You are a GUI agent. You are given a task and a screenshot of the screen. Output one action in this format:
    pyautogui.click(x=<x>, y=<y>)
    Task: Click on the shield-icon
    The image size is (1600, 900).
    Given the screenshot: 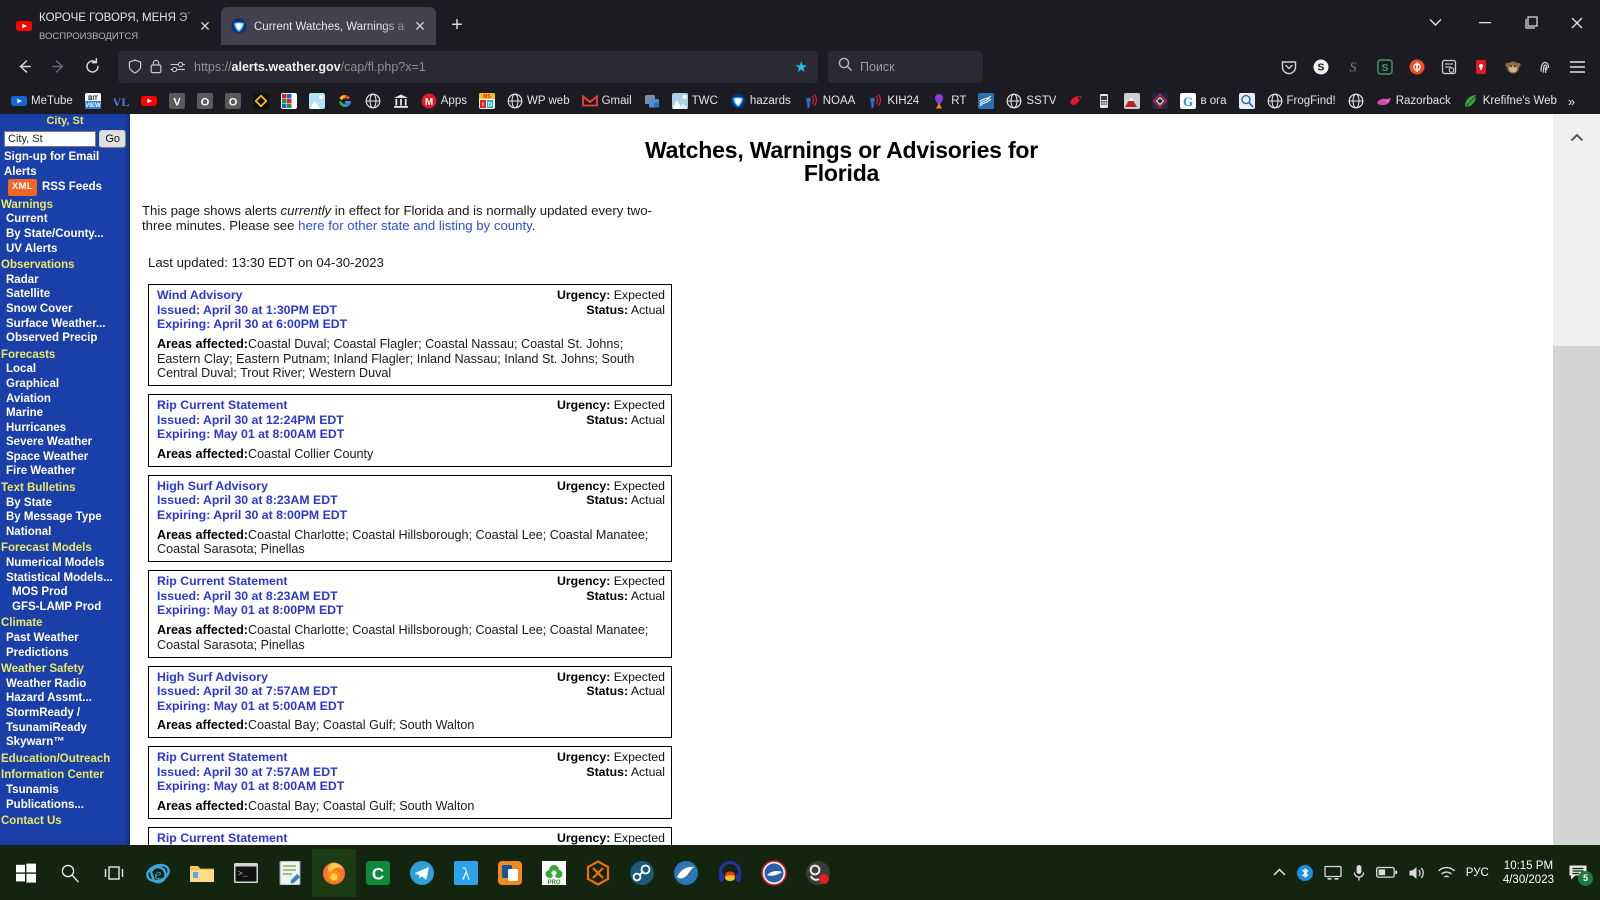 What is the action you would take?
    pyautogui.click(x=135, y=66)
    